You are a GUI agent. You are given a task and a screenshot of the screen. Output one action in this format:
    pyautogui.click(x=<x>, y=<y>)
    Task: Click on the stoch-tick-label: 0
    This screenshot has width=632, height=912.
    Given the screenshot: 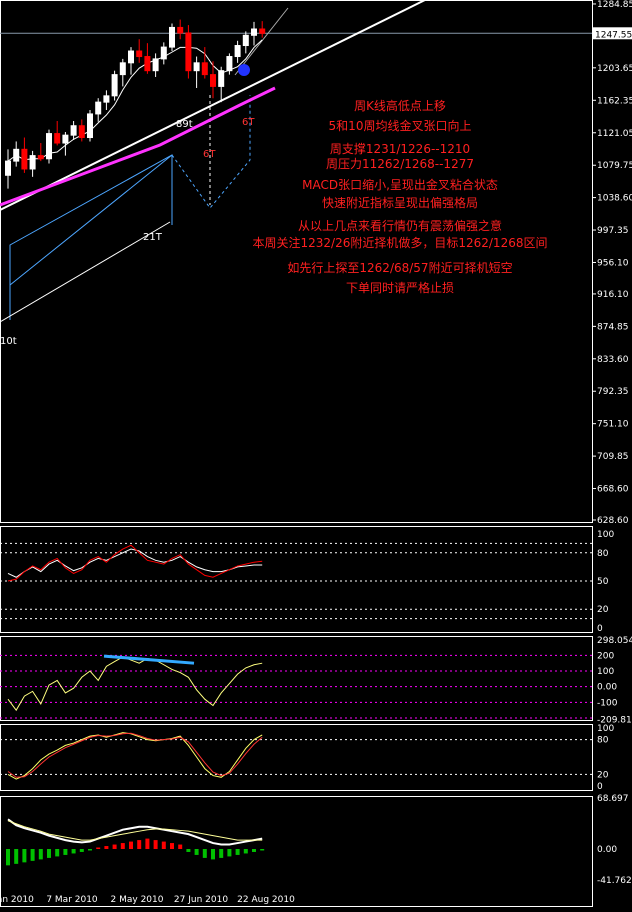 What is the action you would take?
    pyautogui.click(x=600, y=787)
    